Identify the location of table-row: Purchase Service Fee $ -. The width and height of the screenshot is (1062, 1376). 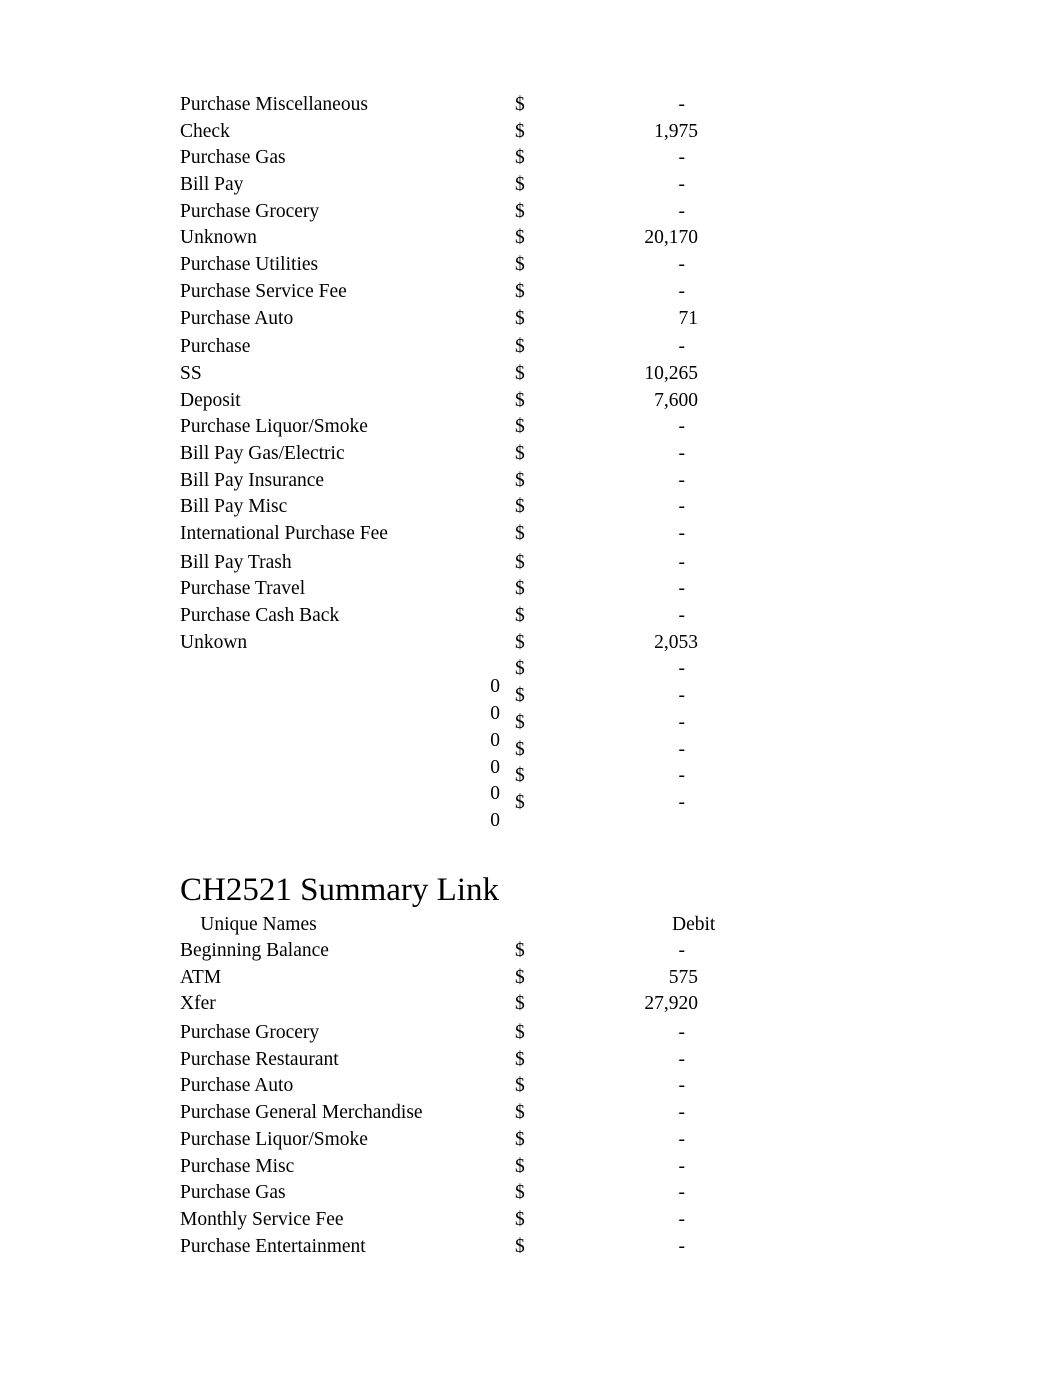
(531, 292).